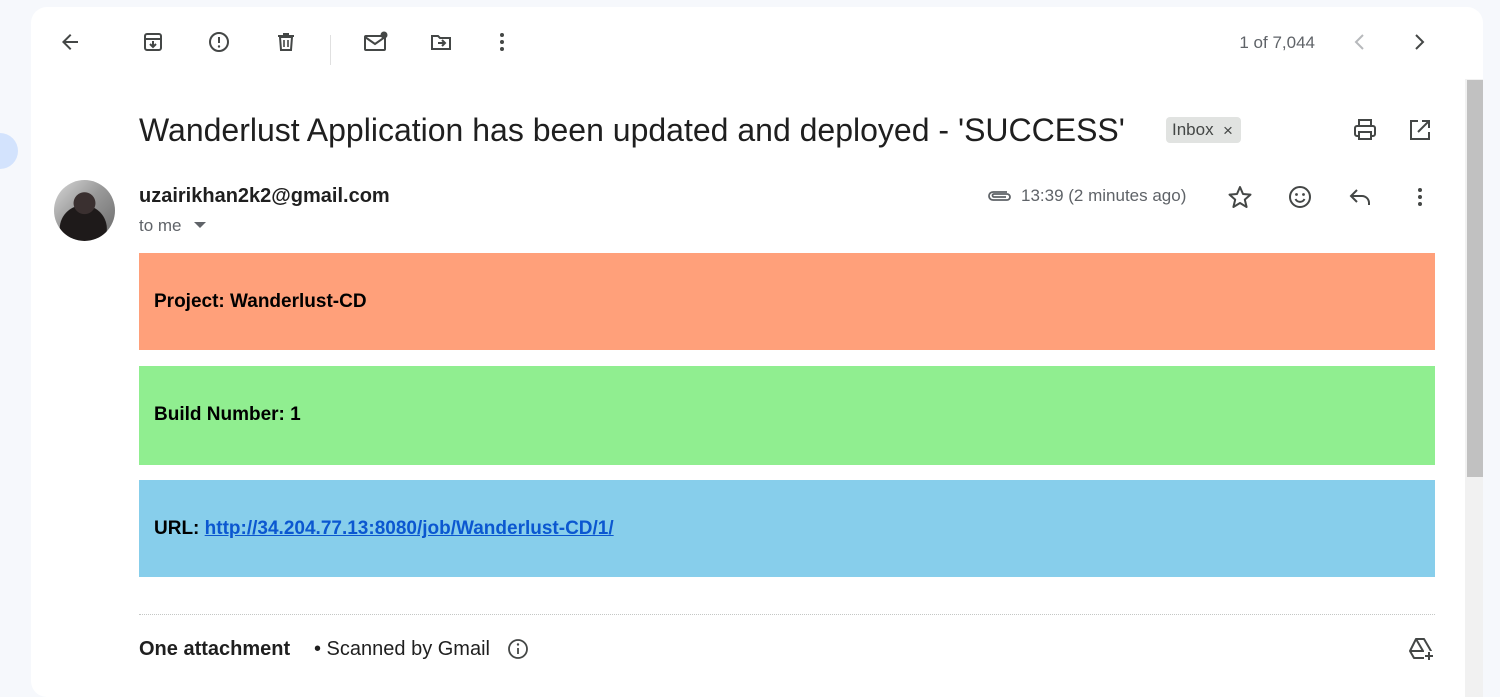  Describe the element at coordinates (1360, 197) in the screenshot. I see `reply-icon` at that location.